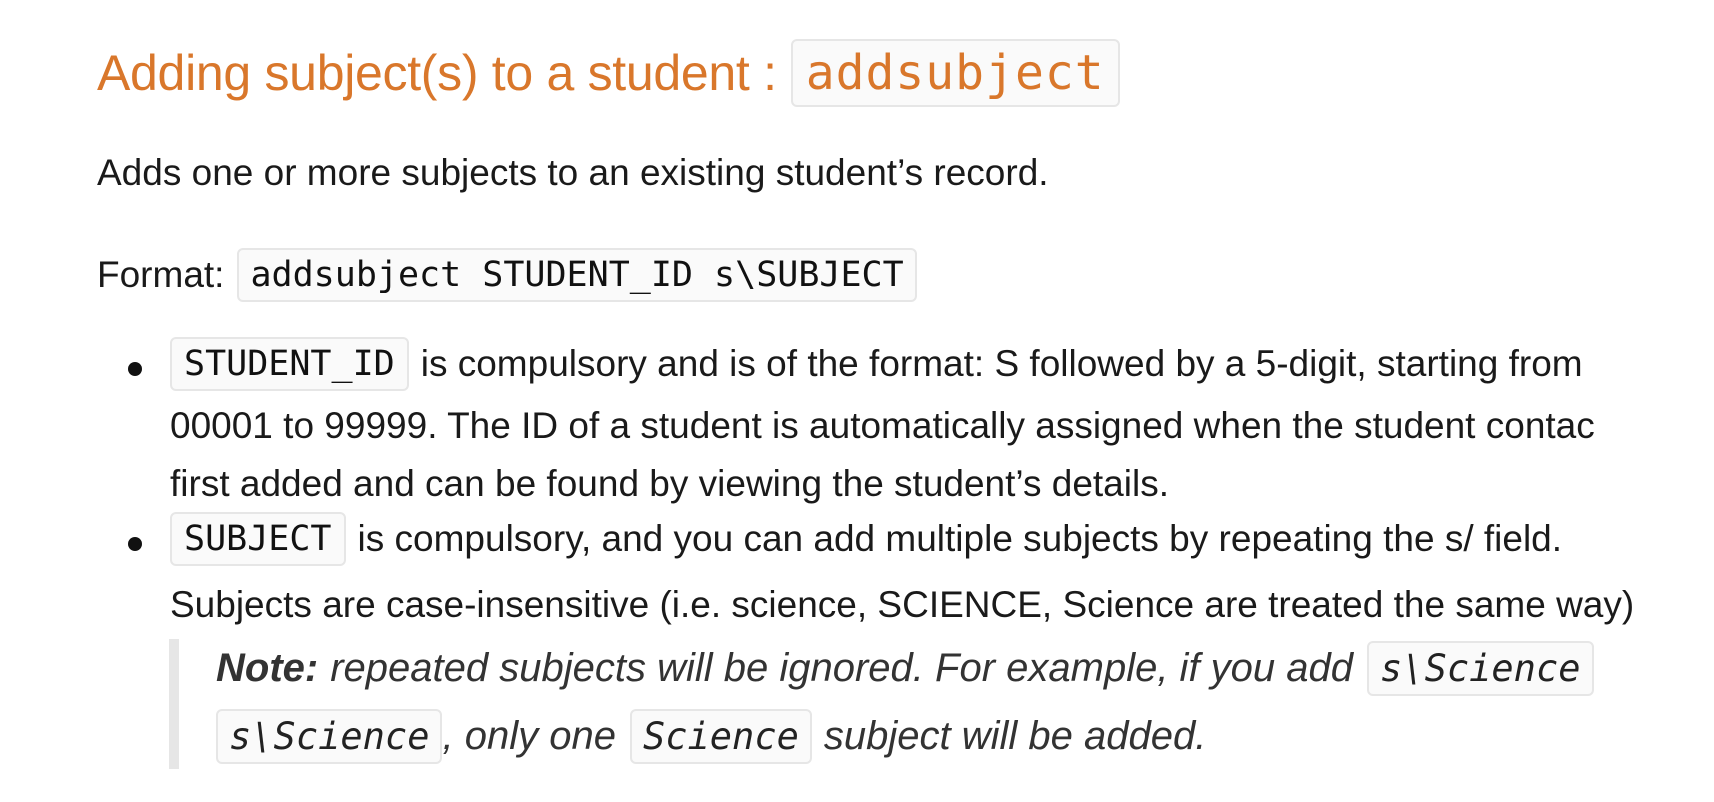 This screenshot has height=802, width=1714. Describe the element at coordinates (437, 73) in the screenshot. I see `page-title-text: Adding subject(s) to a student :` at that location.